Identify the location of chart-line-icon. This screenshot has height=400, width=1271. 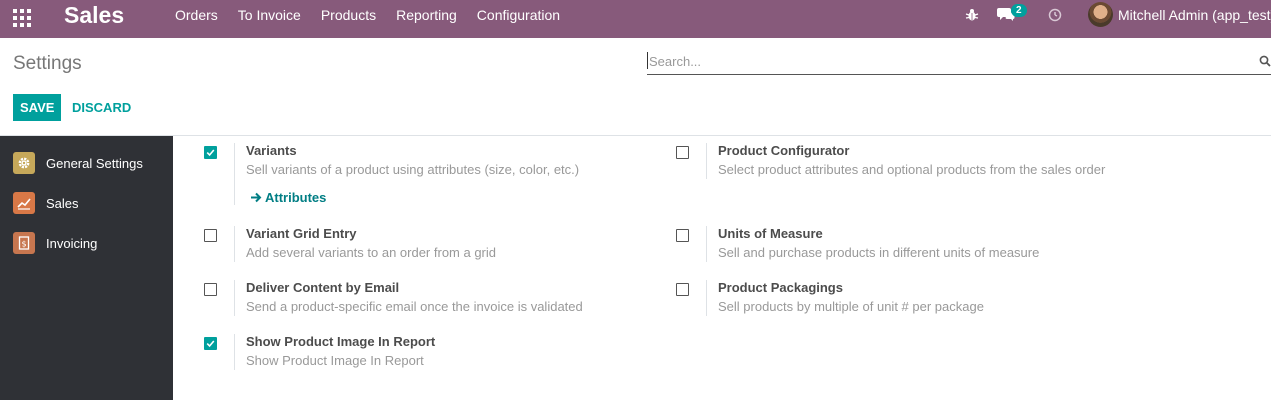
(24, 203).